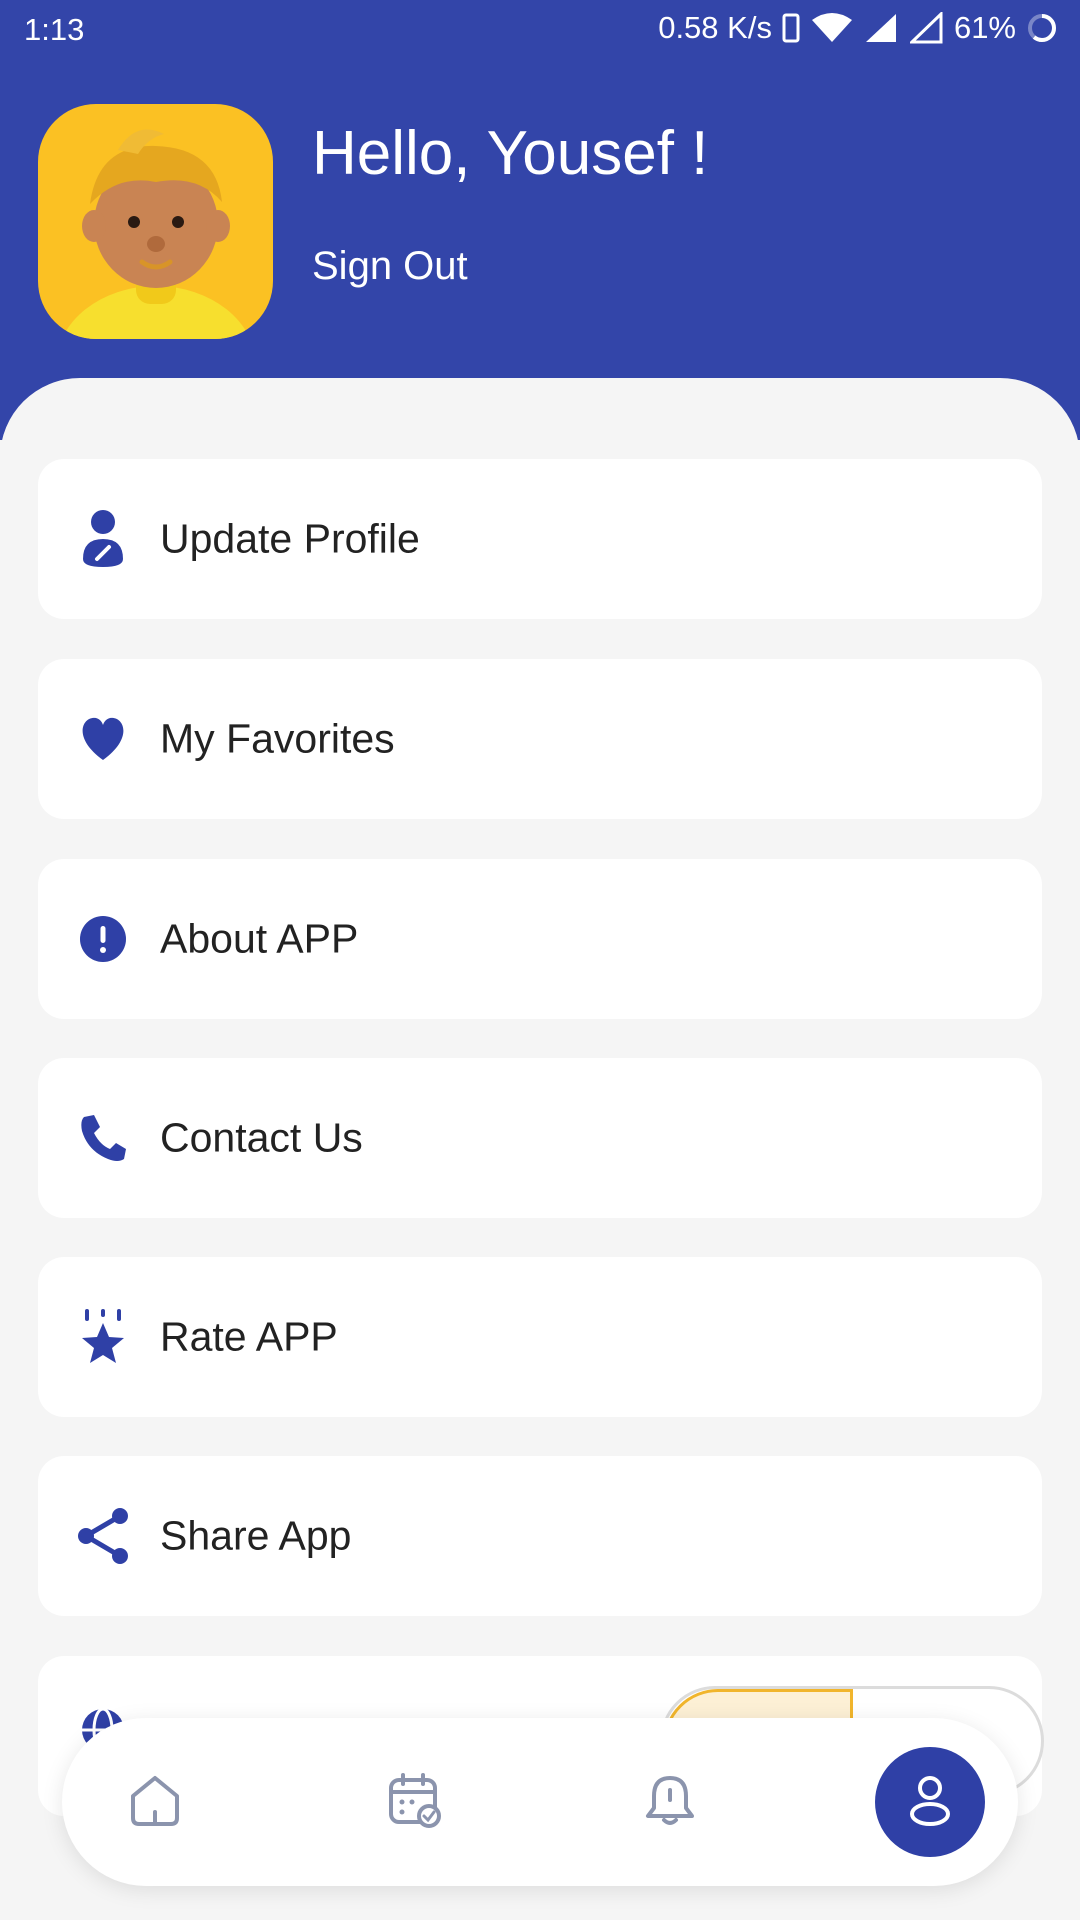 Image resolution: width=1080 pixels, height=1920 pixels. Describe the element at coordinates (103, 939) in the screenshot. I see `info-icon` at that location.